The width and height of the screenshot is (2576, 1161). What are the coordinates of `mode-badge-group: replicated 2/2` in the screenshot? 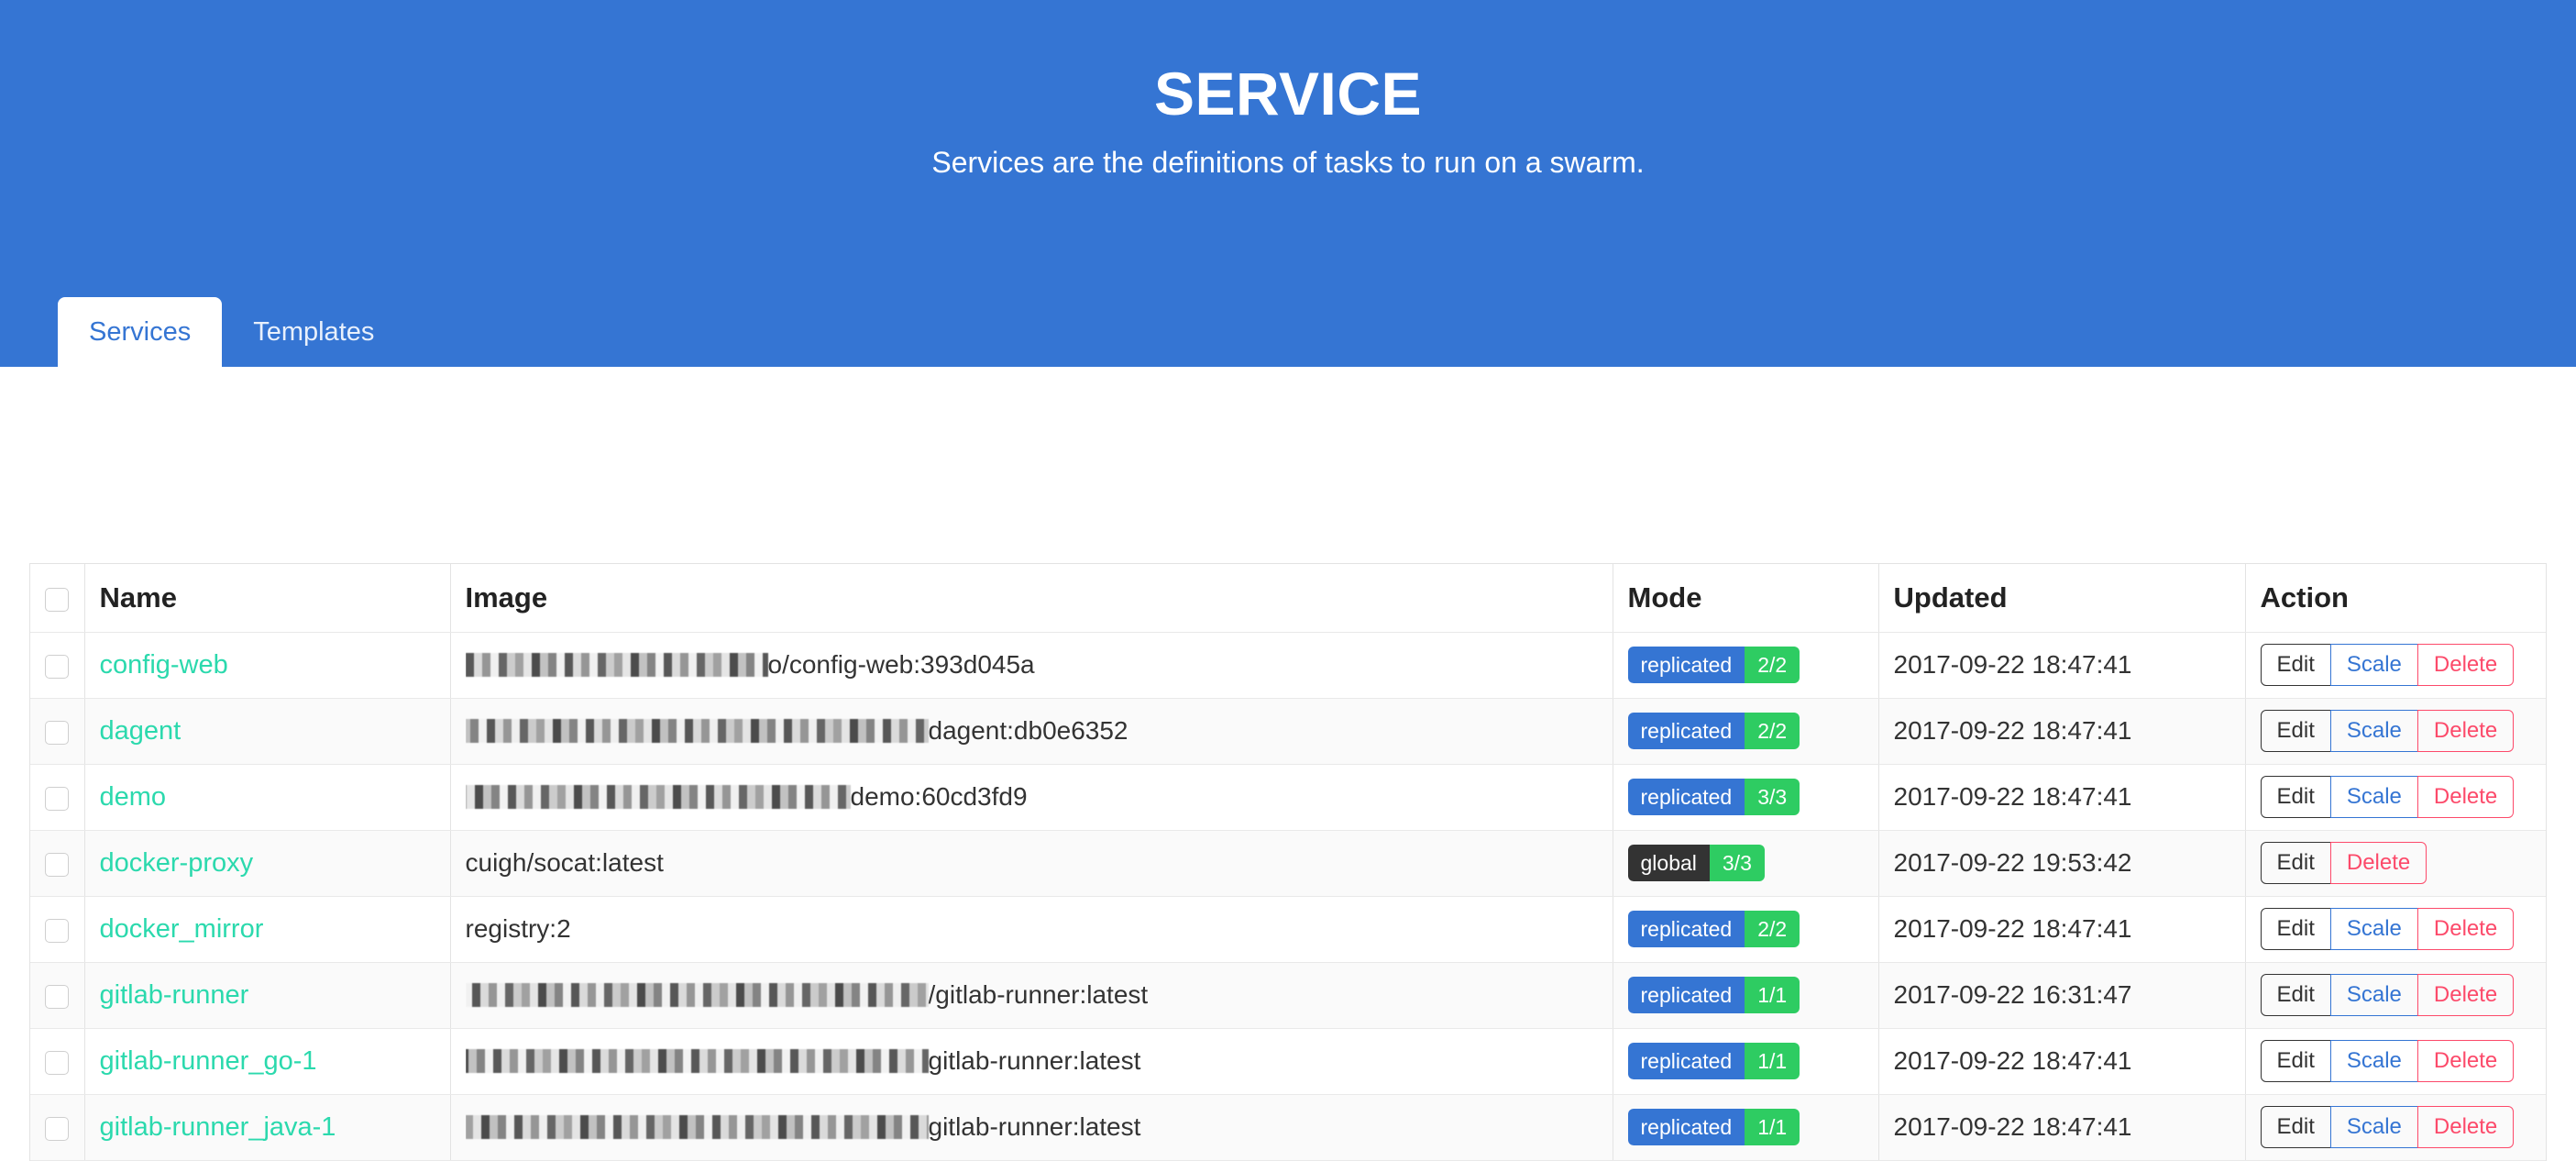 It's located at (1713, 929).